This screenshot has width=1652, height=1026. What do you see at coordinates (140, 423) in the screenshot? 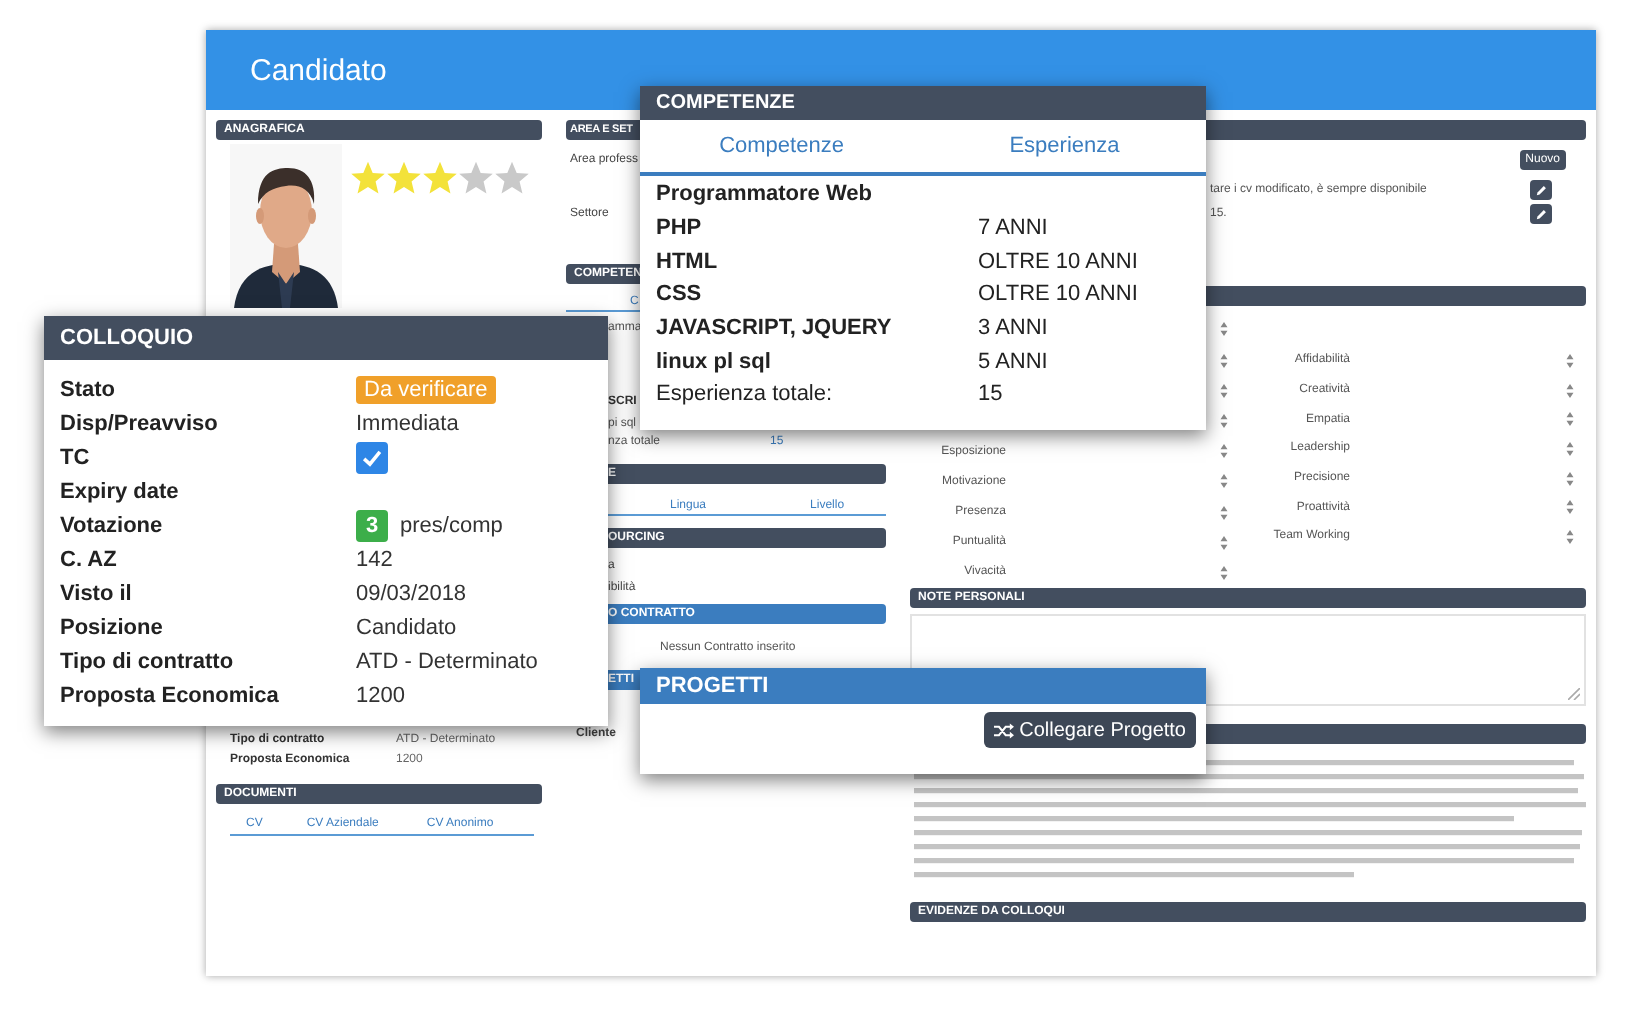
I see `field-label: Disp/Preavviso` at bounding box center [140, 423].